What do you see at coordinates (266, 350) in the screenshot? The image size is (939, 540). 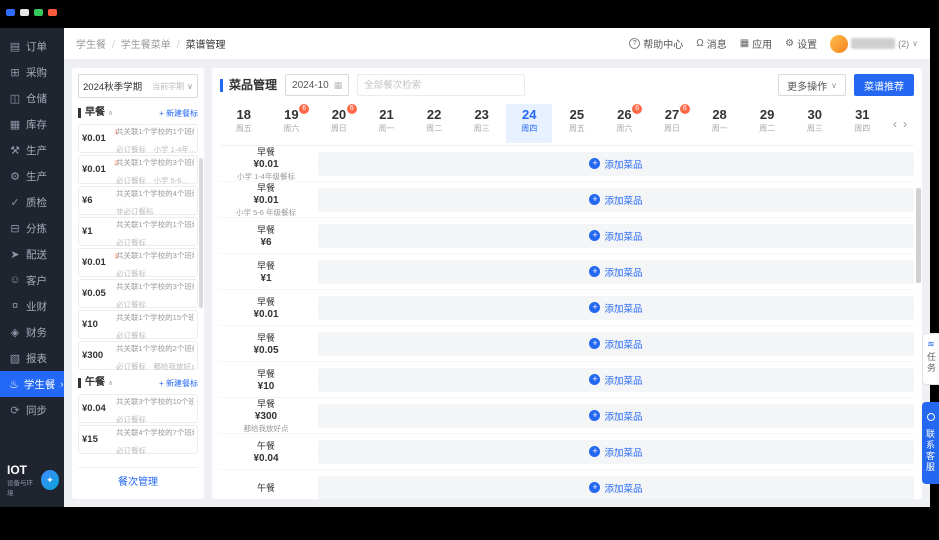 I see `meal-price: ¥0.05` at bounding box center [266, 350].